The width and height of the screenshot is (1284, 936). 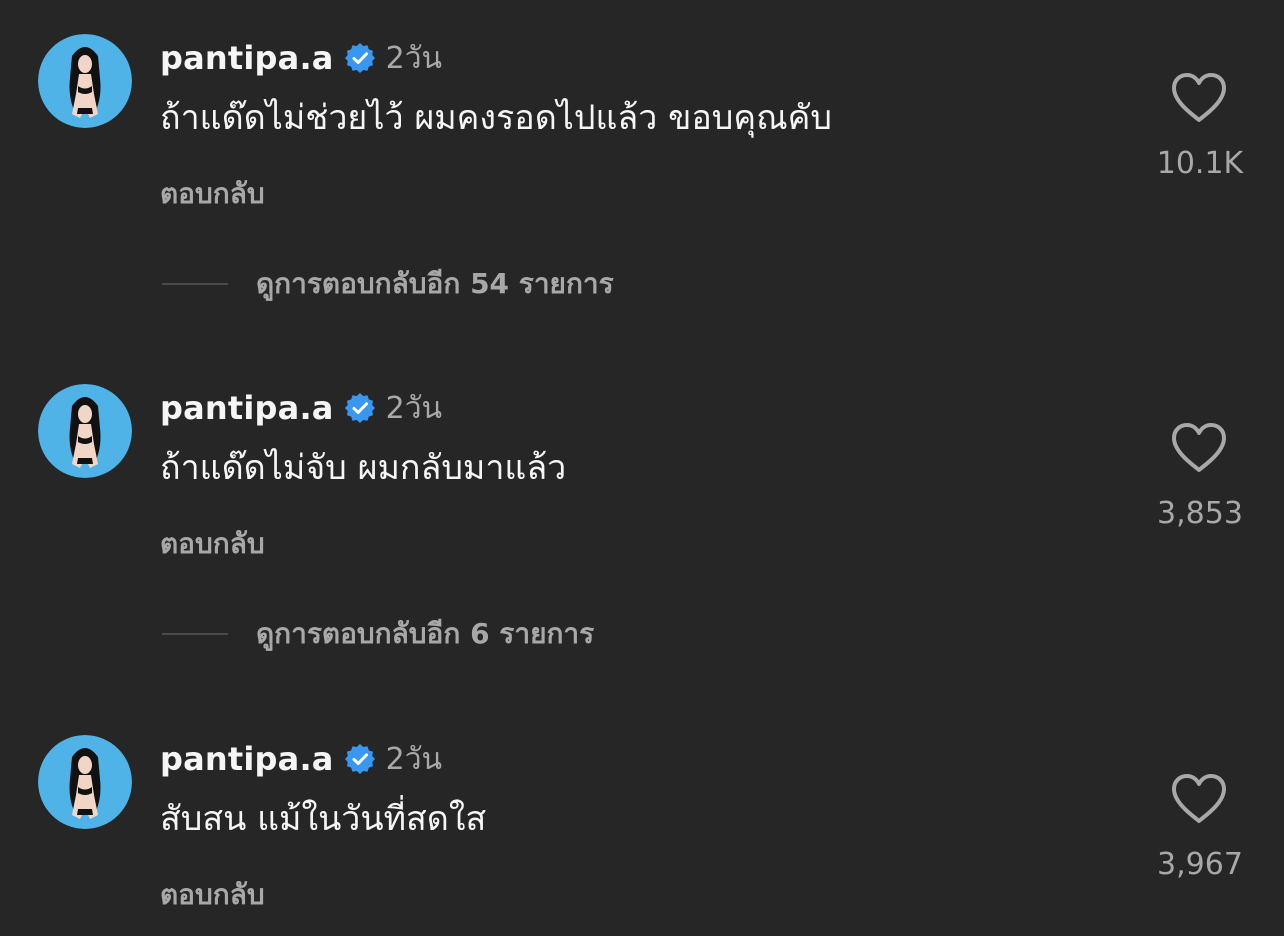 I want to click on like-count: 3,967, so click(x=1200, y=864).